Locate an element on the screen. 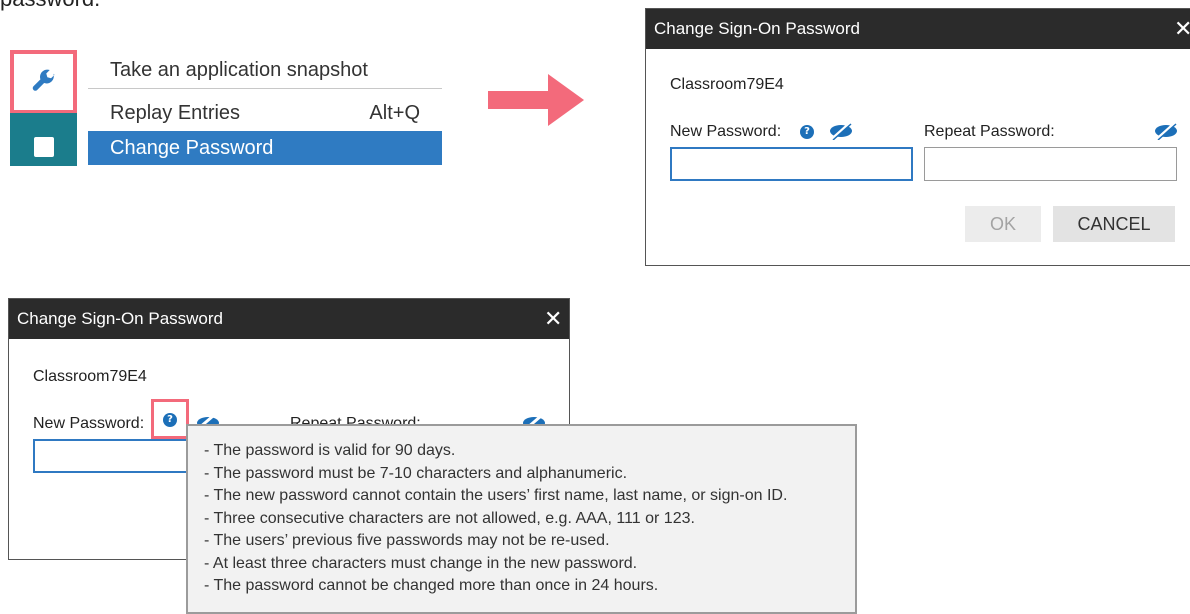 The width and height of the screenshot is (1190, 614). messages-tile is located at coordinates (43, 139).